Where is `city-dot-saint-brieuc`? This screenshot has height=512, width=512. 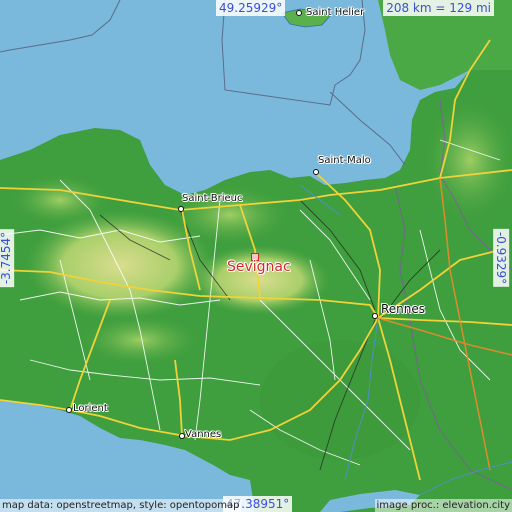 city-dot-saint-brieuc is located at coordinates (181, 209).